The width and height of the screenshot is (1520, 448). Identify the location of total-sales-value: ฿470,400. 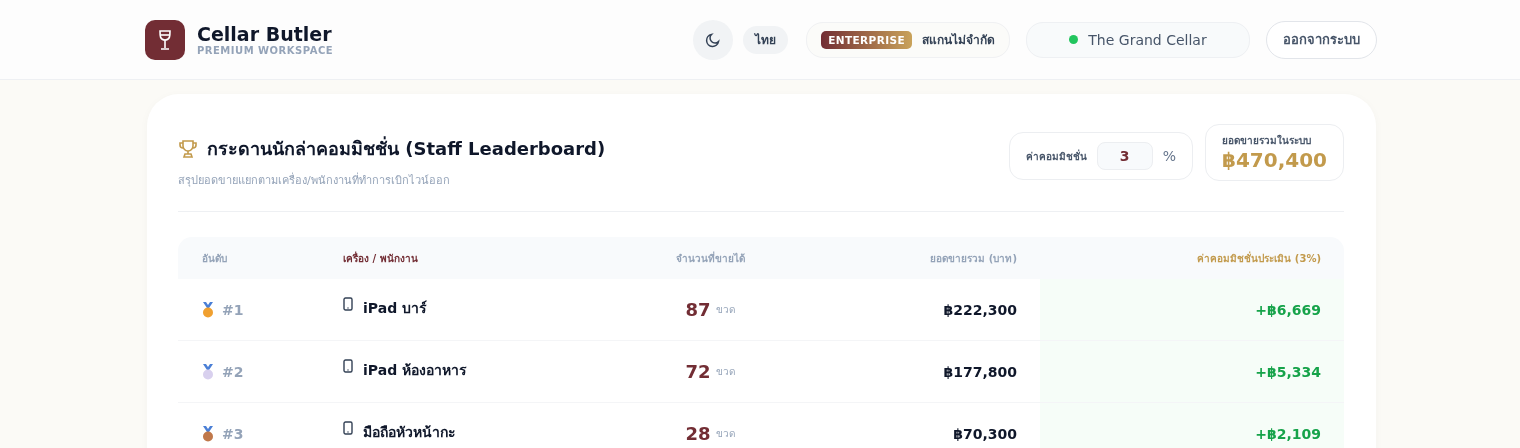
(1274, 160).